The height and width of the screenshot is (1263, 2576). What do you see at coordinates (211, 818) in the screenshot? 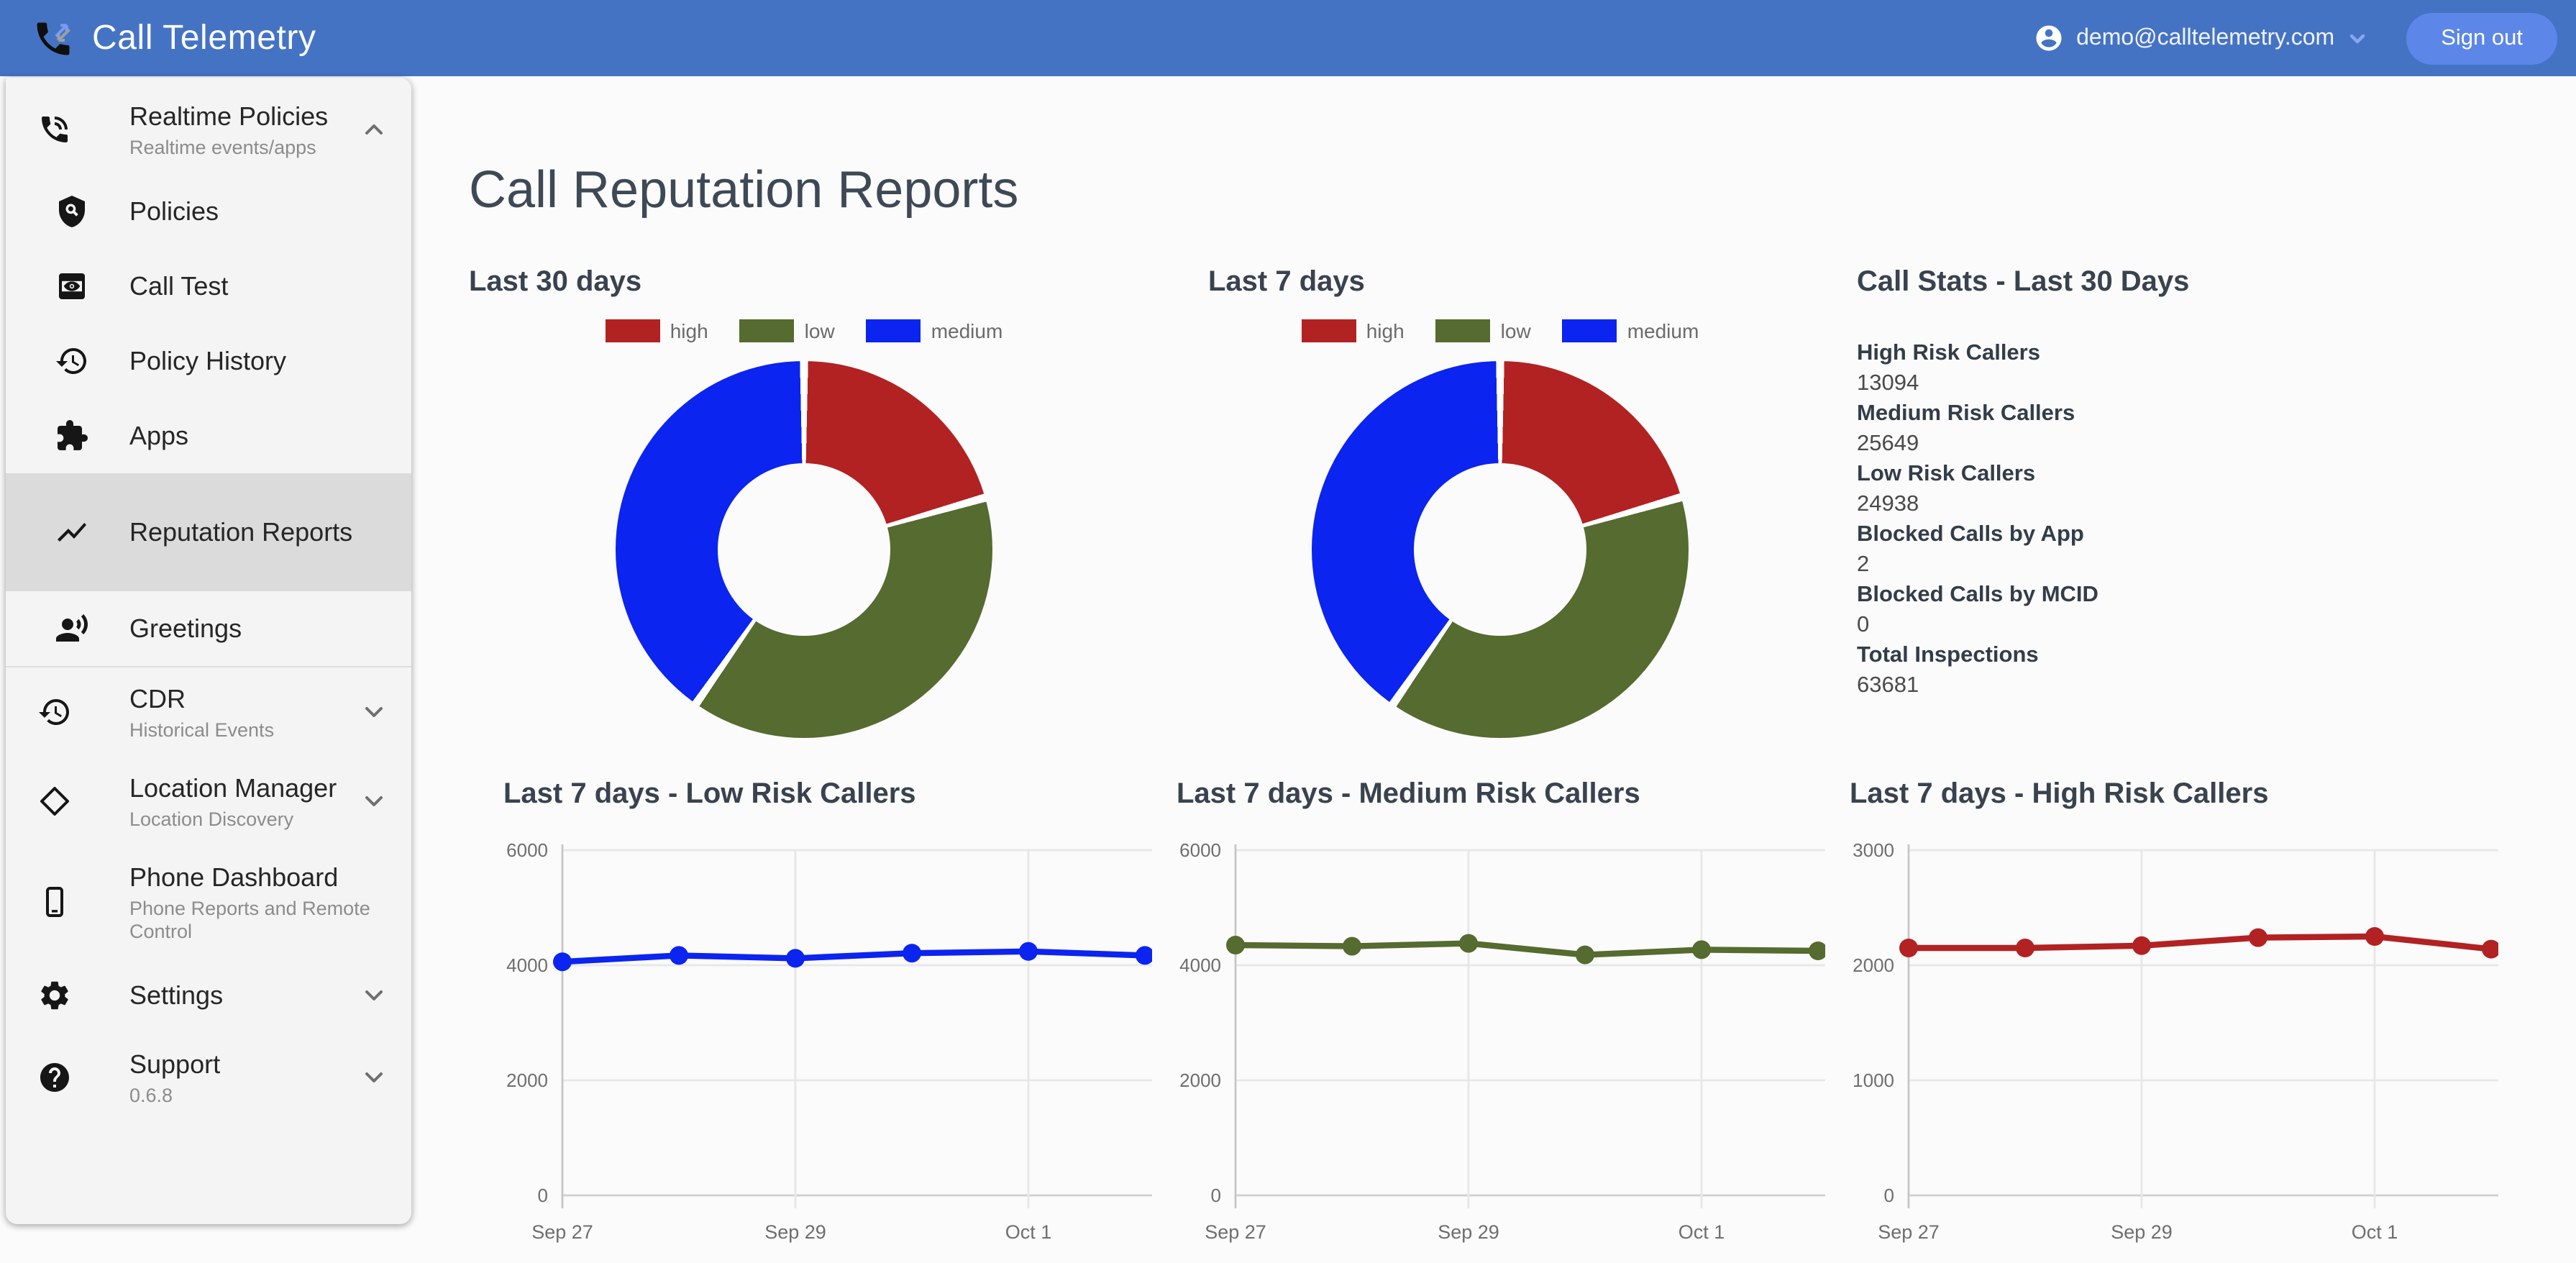
I see `sidebar-item-sublabel: Location Discovery` at bounding box center [211, 818].